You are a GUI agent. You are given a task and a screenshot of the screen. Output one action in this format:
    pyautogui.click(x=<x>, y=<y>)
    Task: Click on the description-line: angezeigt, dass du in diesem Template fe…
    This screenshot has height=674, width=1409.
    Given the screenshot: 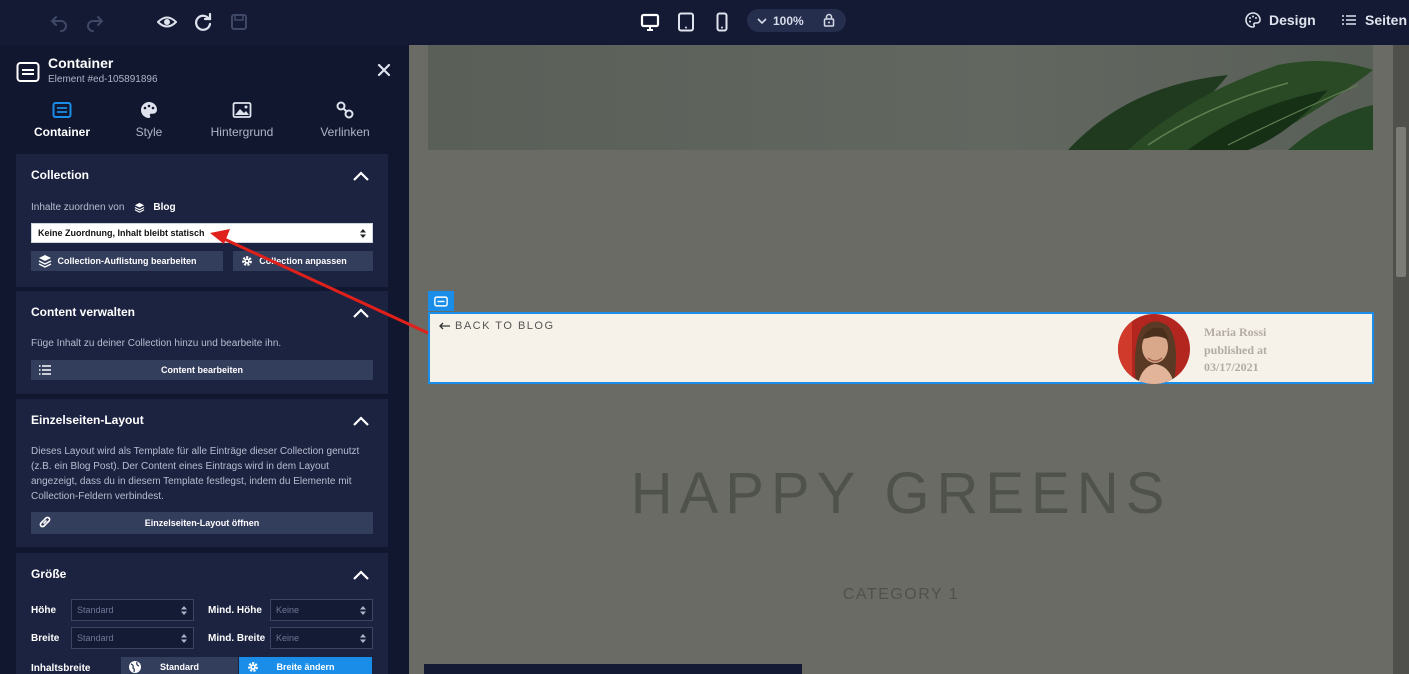 What is the action you would take?
    pyautogui.click(x=191, y=481)
    